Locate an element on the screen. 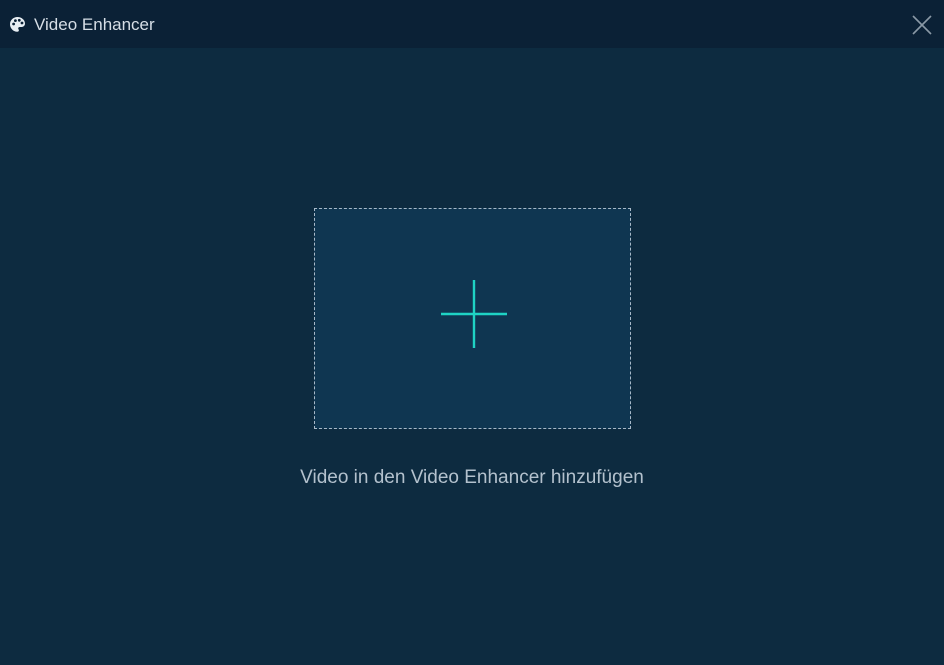 This screenshot has width=944, height=665. title-bar: Video Enhancer is located at coordinates (472, 24).